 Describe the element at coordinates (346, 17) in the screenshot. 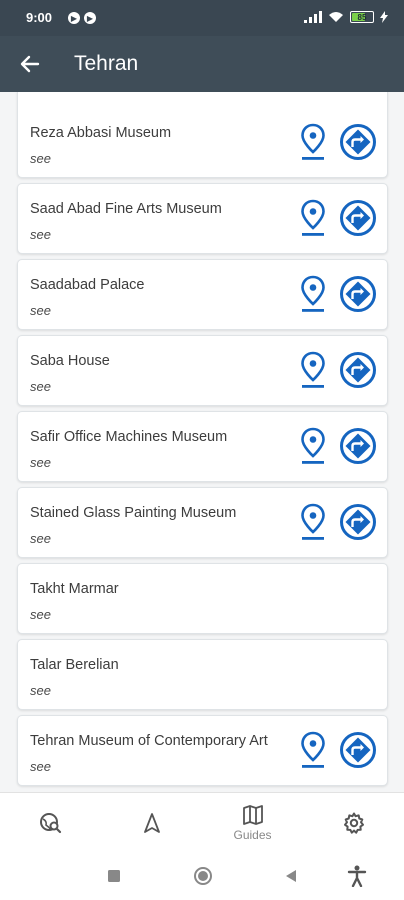

I see `status-system-icons: 85` at that location.